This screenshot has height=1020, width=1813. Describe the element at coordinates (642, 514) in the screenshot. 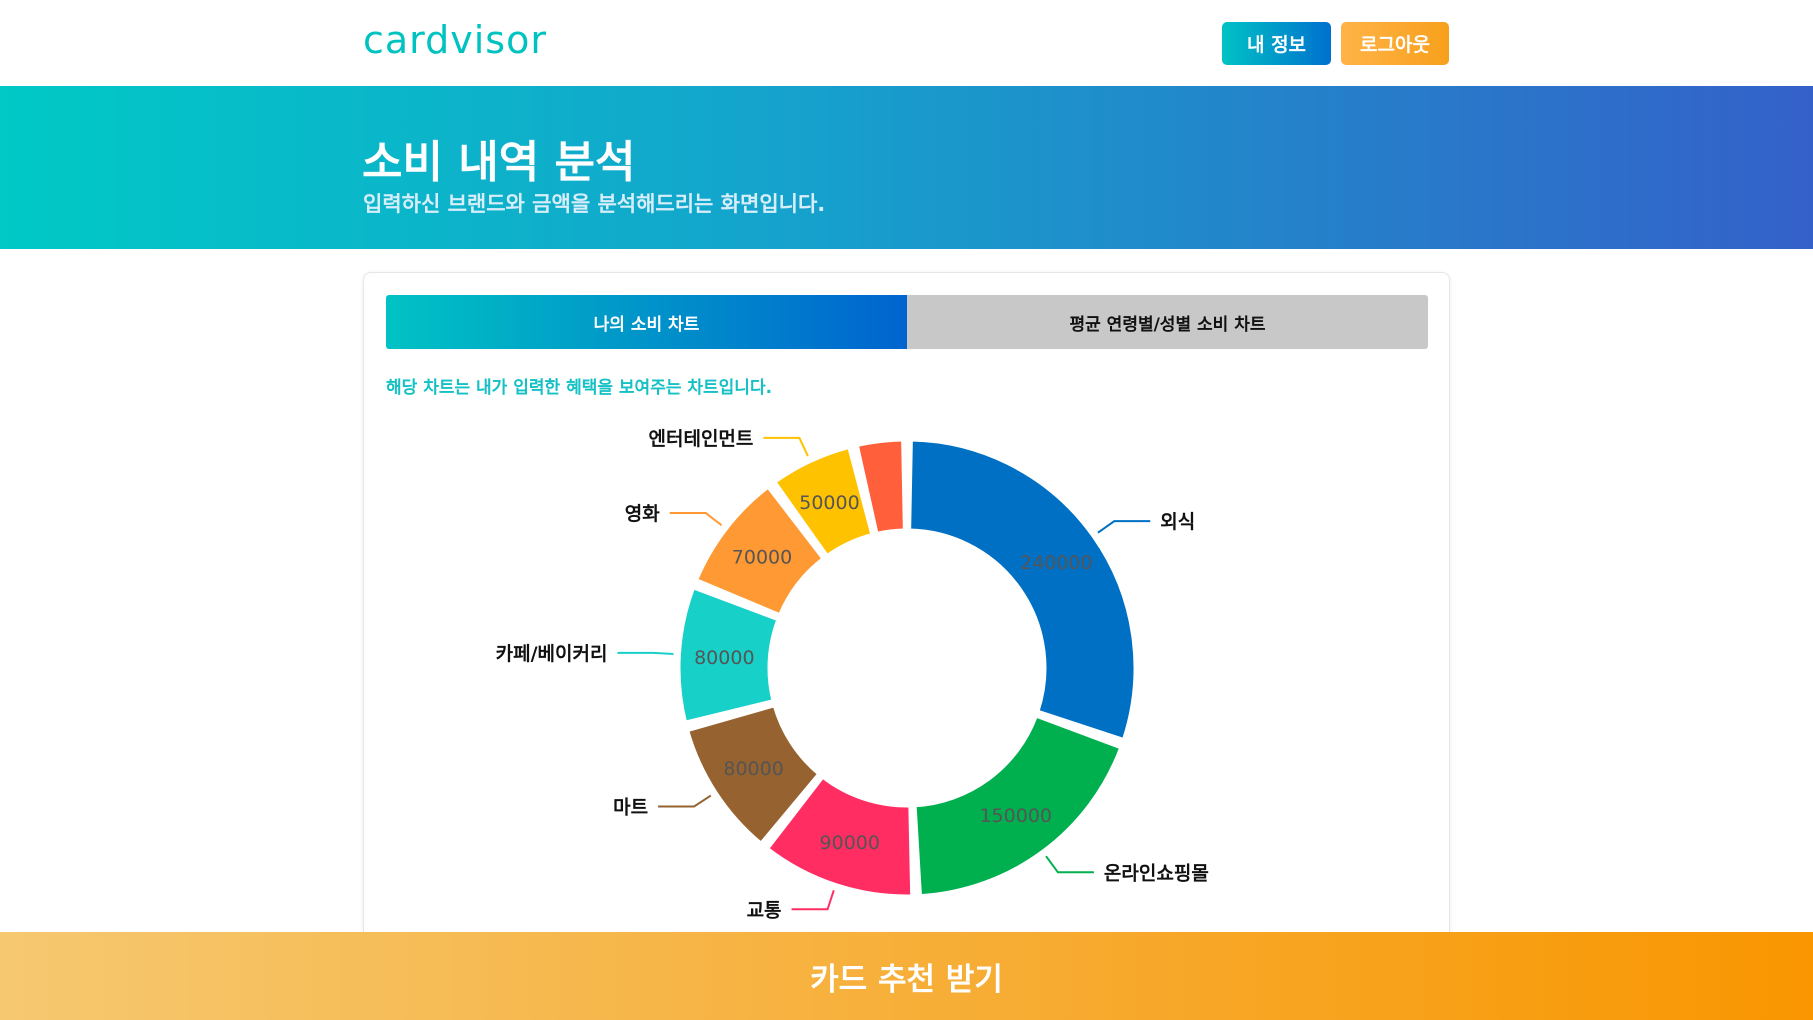

I see `category-label: 영화` at that location.